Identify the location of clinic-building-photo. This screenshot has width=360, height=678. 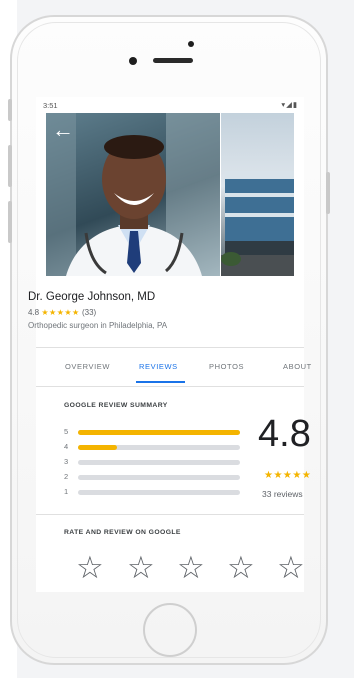
(257, 194).